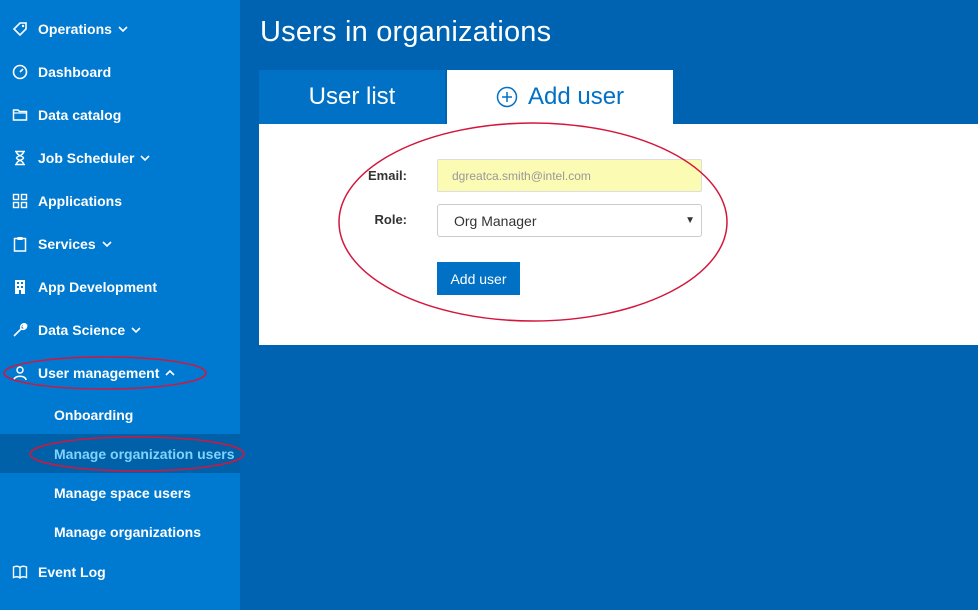 This screenshot has width=978, height=610. I want to click on sidebar-item-data-science: Data Science, so click(120, 329).